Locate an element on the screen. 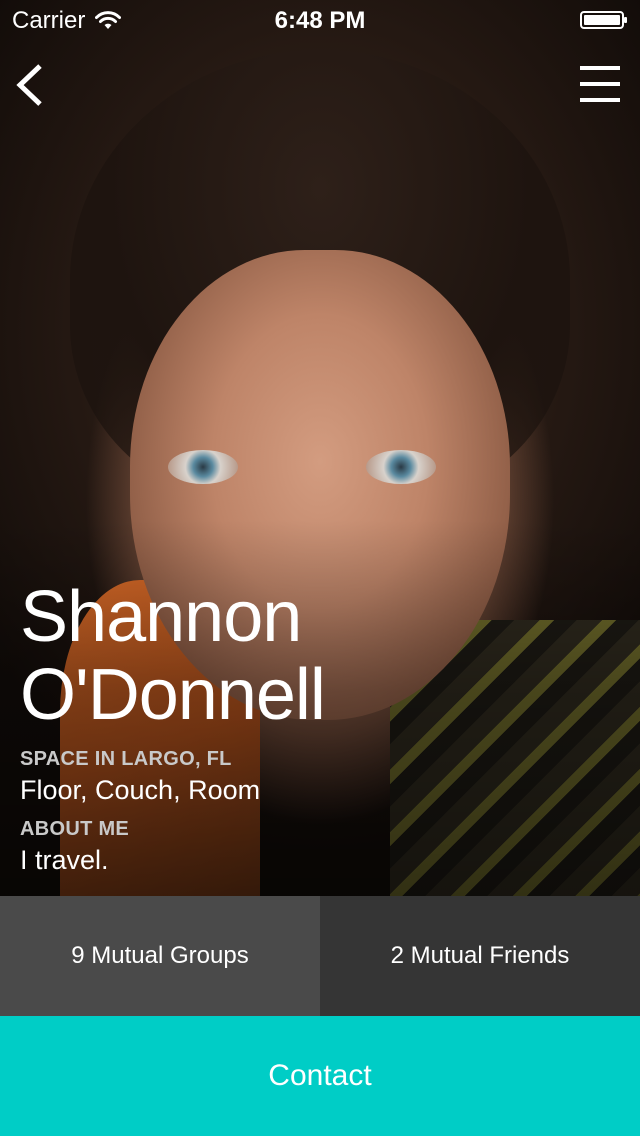 The height and width of the screenshot is (1136, 640). contact-label: Contact is located at coordinates (320, 1075).